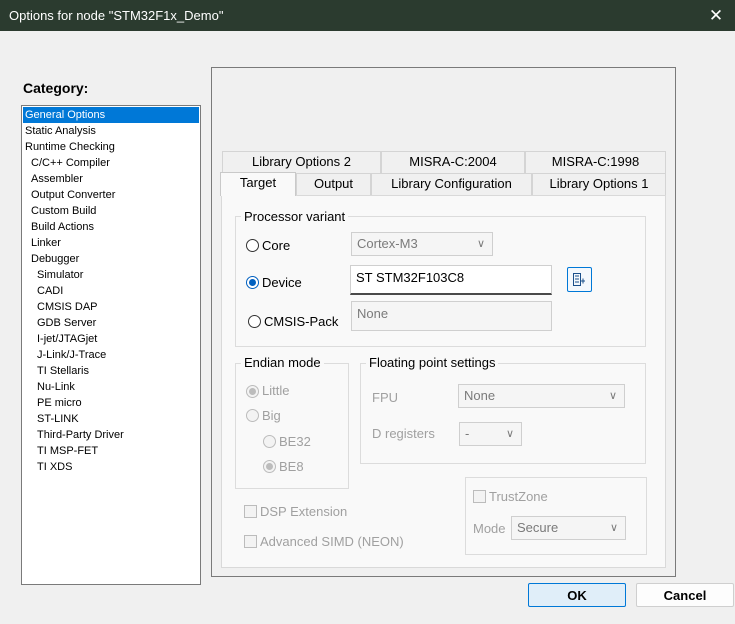 This screenshot has width=735, height=624. What do you see at coordinates (111, 435) in the screenshot?
I see `tree-item-third-party-driver: Third-Party Driver` at bounding box center [111, 435].